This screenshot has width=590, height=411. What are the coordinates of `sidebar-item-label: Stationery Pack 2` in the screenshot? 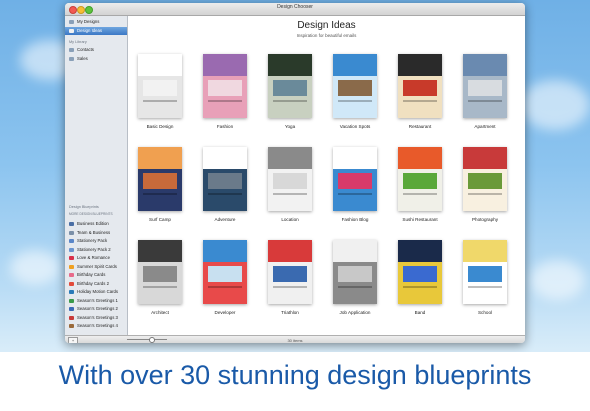 It's located at (94, 249).